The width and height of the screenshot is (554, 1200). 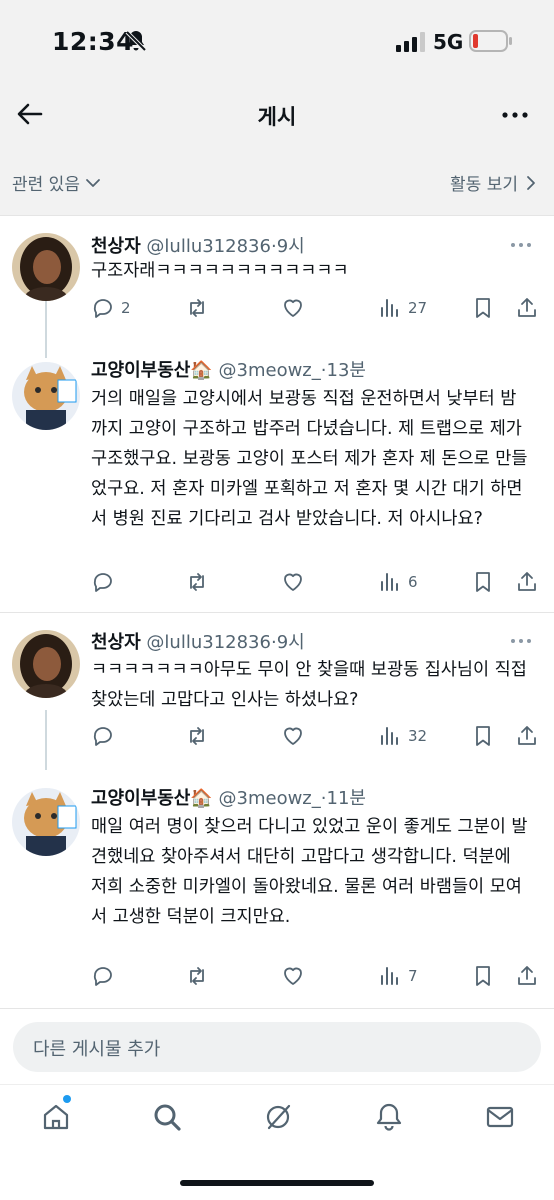 What do you see at coordinates (448, 42) in the screenshot?
I see `network-label: 5G` at bounding box center [448, 42].